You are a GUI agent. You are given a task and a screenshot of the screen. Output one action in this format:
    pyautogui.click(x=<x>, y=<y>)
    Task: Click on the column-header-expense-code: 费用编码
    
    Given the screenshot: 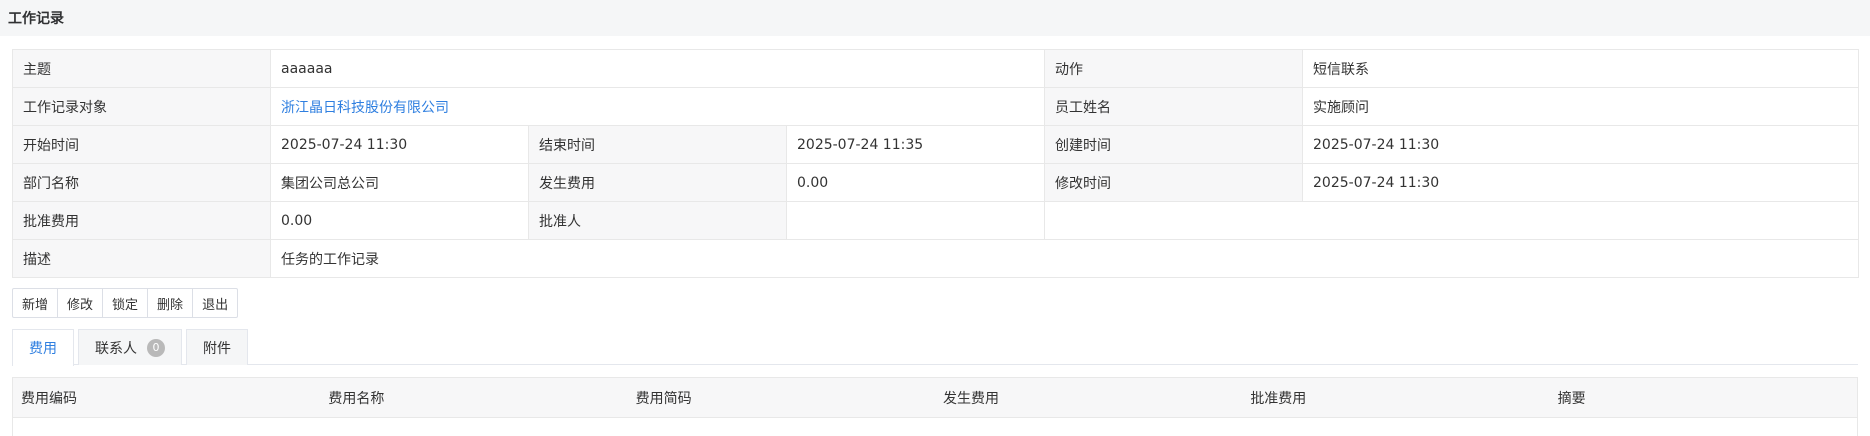 What is the action you would take?
    pyautogui.click(x=166, y=398)
    